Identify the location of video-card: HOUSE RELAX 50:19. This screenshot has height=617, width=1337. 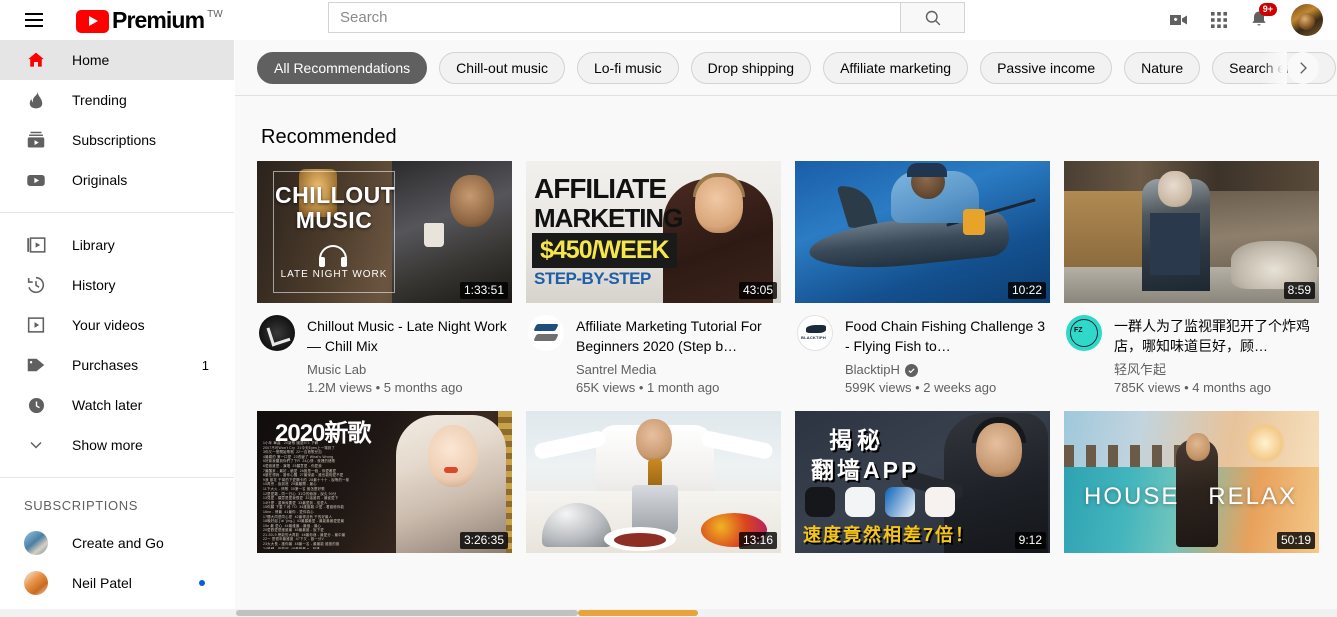
(1191, 482).